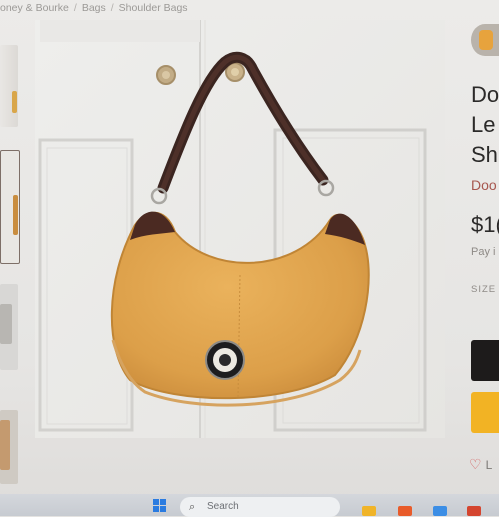  I want to click on breadcrumb-bags: Bags, so click(94, 8).